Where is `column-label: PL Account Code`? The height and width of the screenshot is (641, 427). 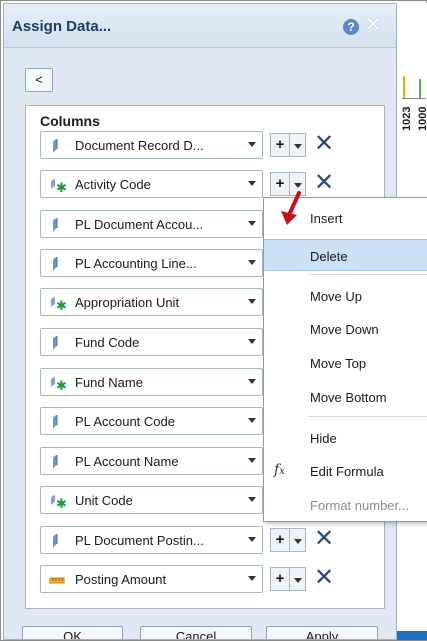
column-label: PL Account Code is located at coordinates (125, 421).